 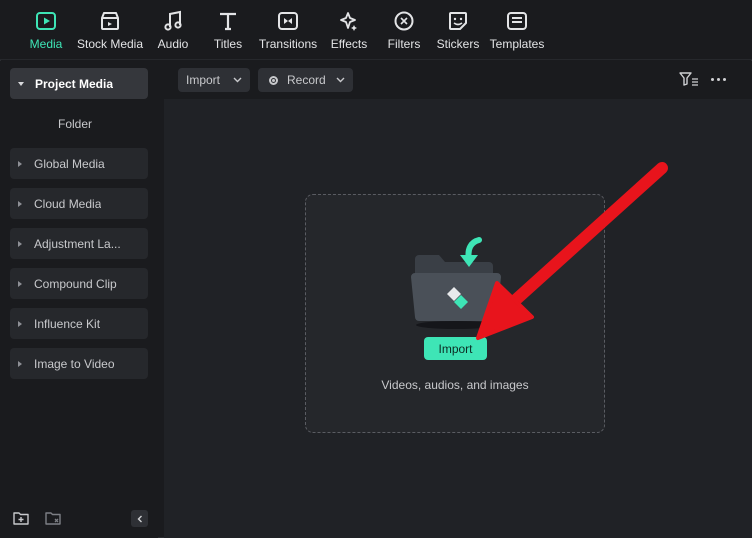 I want to click on sidebar-item-image-to-video: Image to Video, so click(x=79, y=363).